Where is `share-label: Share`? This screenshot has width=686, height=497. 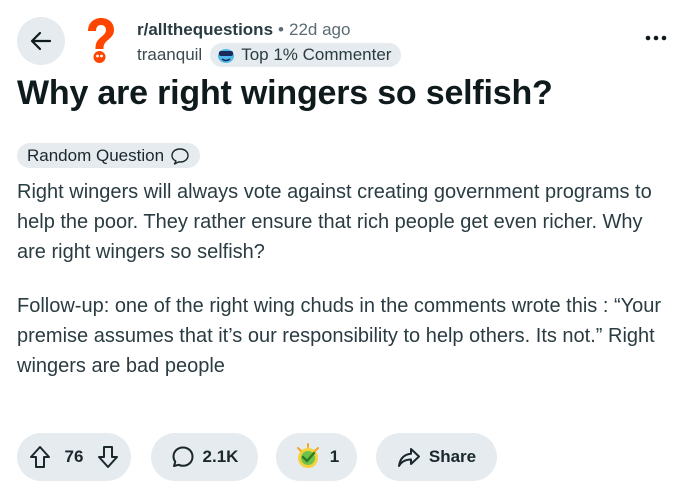 share-label: Share is located at coordinates (452, 456).